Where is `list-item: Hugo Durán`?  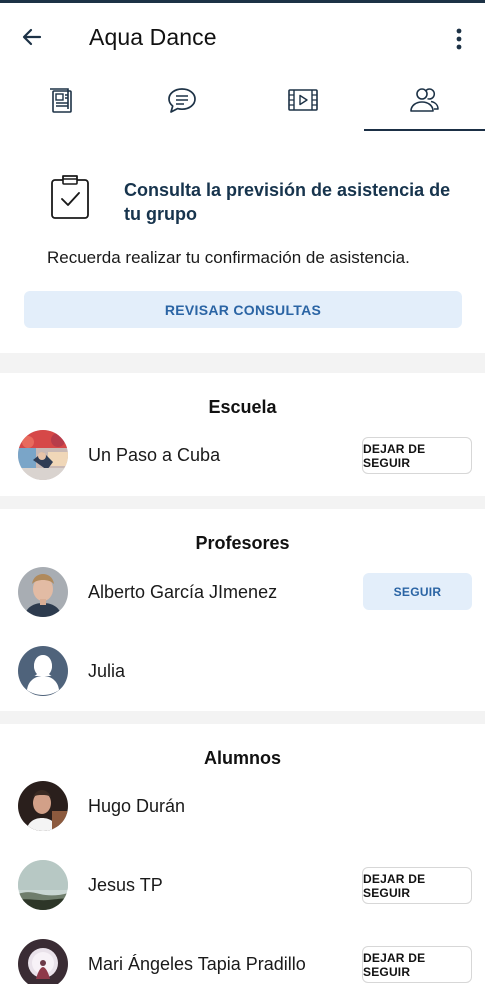
list-item: Hugo Durán is located at coordinates (242, 806).